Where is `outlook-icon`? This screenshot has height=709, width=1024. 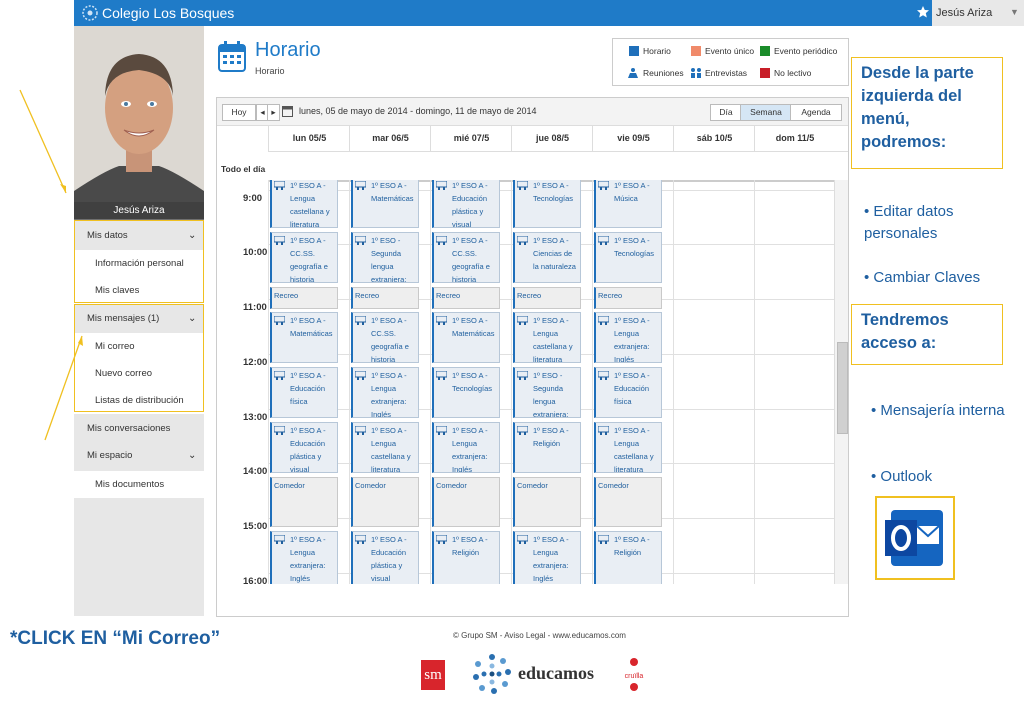
outlook-icon is located at coordinates (914, 538).